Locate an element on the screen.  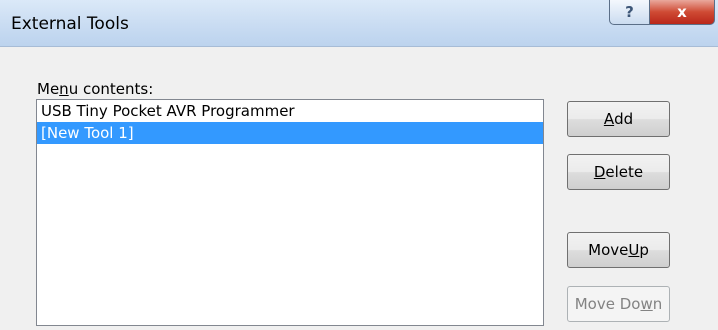
help-button: ? is located at coordinates (629, 12).